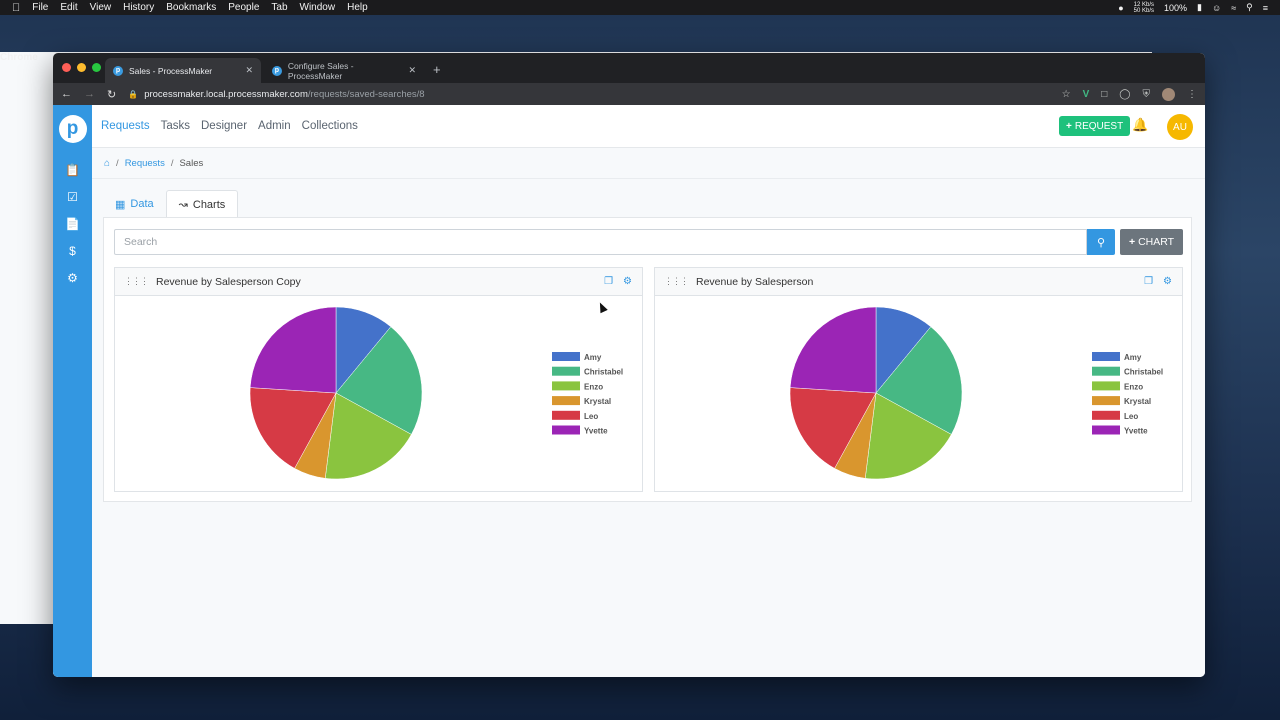 The image size is (1280, 720). Describe the element at coordinates (1101, 242) in the screenshot. I see `search-button: ⚲` at that location.